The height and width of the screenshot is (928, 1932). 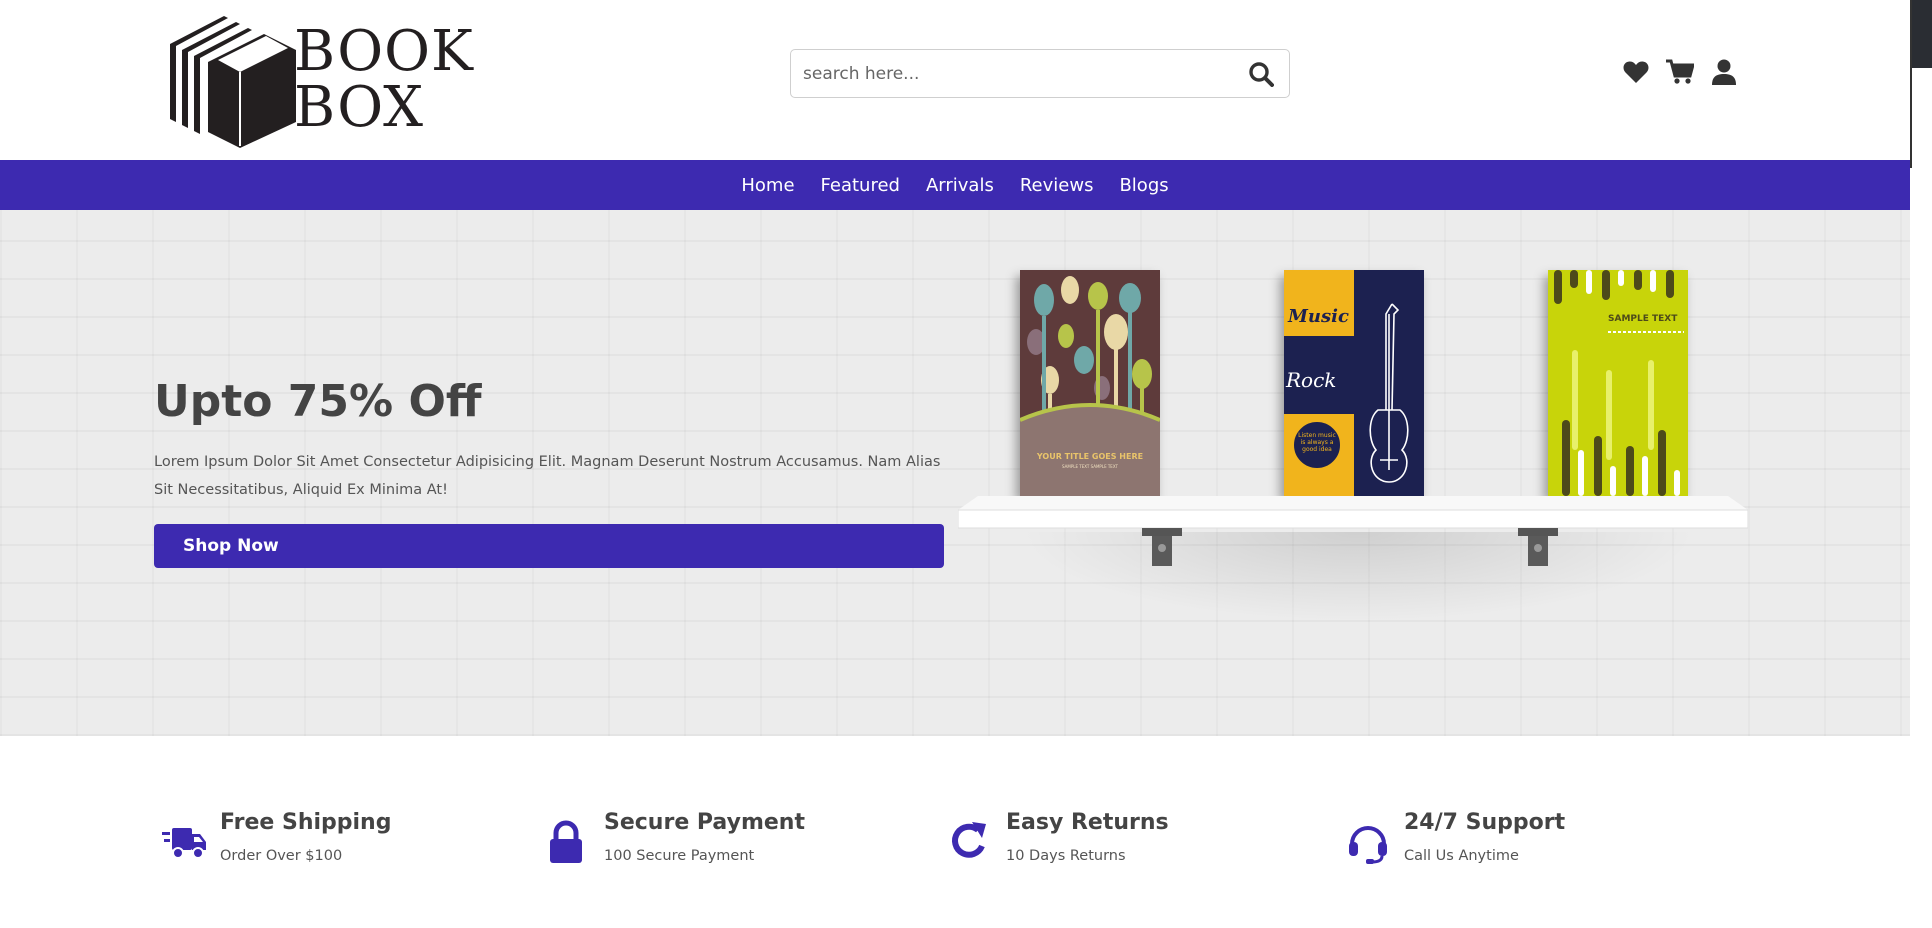 What do you see at coordinates (704, 822) in the screenshot?
I see `feature-title: Secure Payment` at bounding box center [704, 822].